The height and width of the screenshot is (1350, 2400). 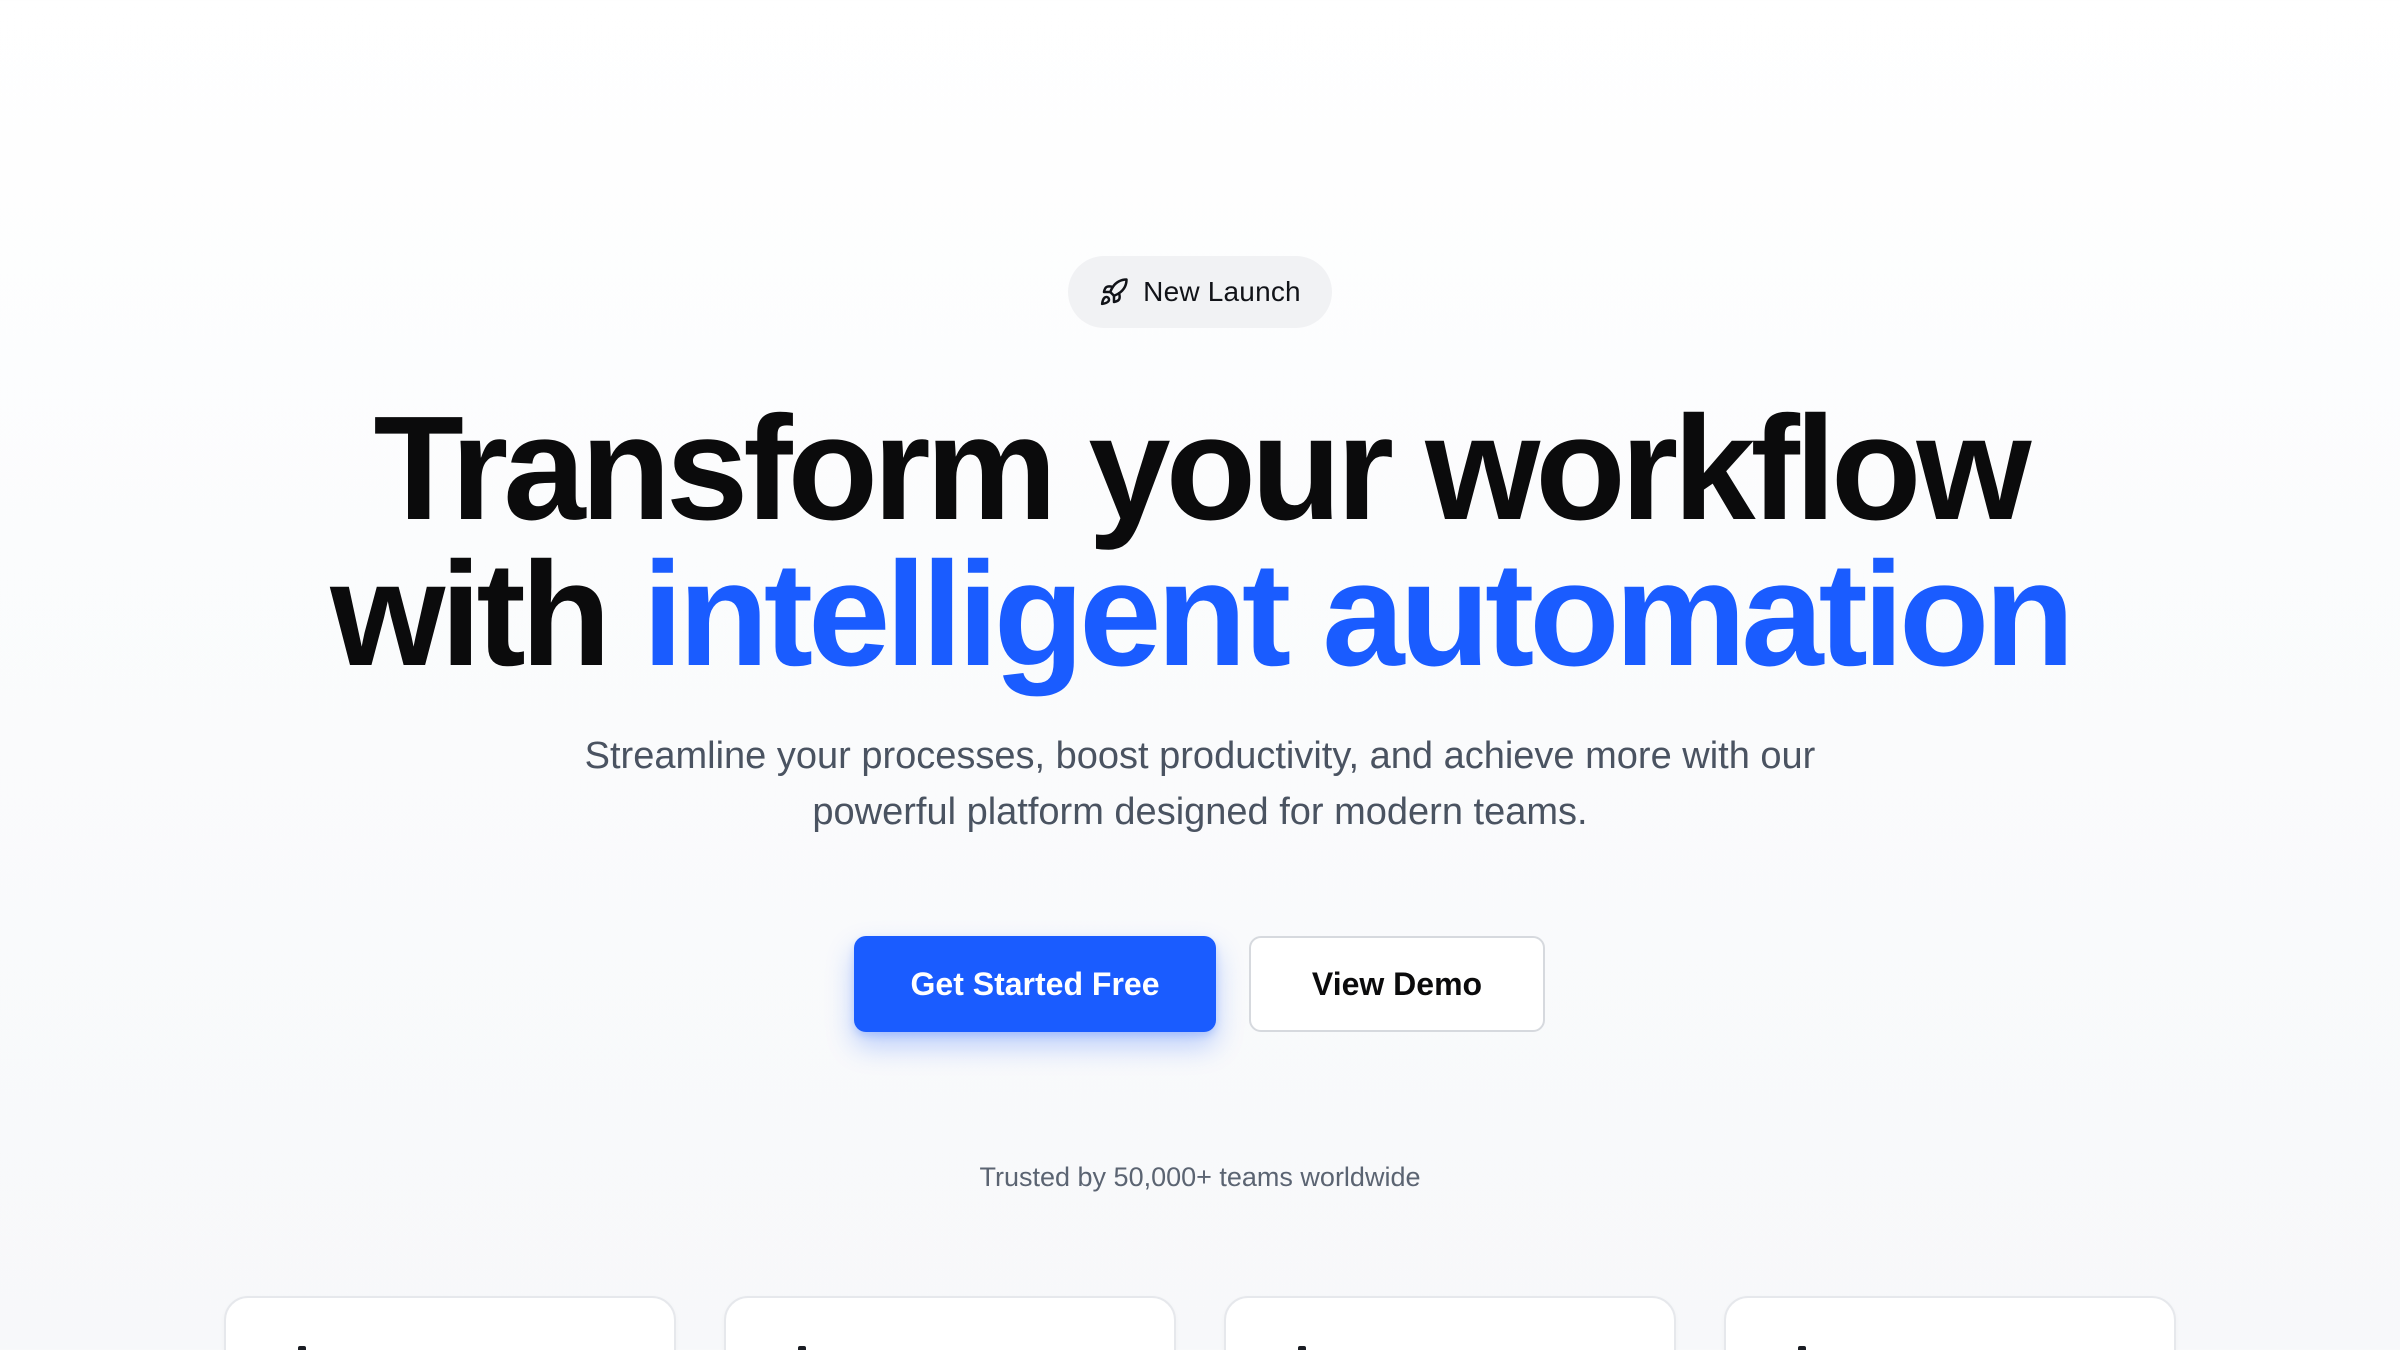 What do you see at coordinates (1397, 984) in the screenshot?
I see `view-demo-button: View Demo` at bounding box center [1397, 984].